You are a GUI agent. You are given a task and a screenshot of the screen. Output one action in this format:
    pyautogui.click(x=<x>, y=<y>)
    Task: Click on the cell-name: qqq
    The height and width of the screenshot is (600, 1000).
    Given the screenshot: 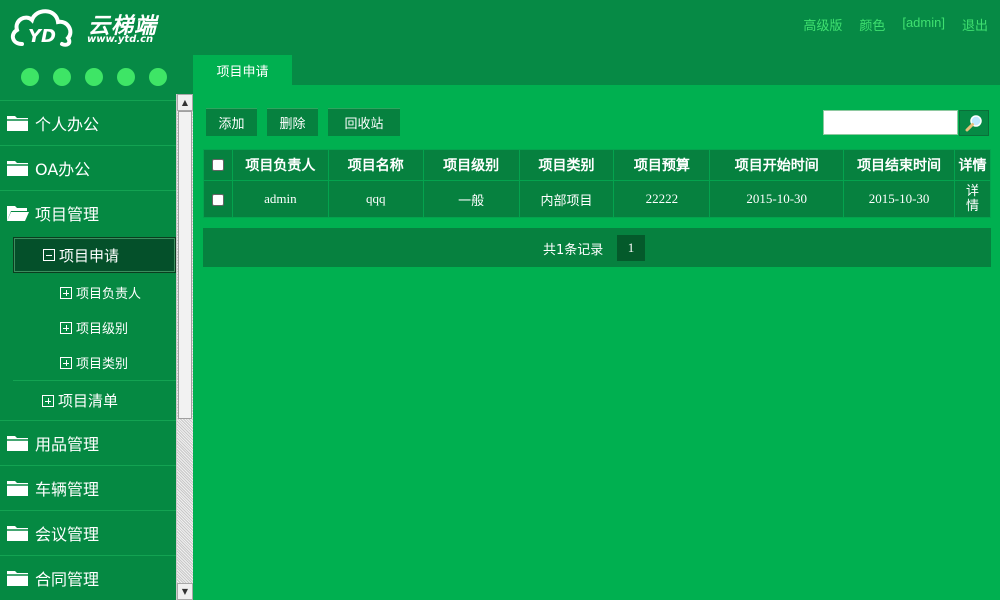 What is the action you would take?
    pyautogui.click(x=375, y=199)
    